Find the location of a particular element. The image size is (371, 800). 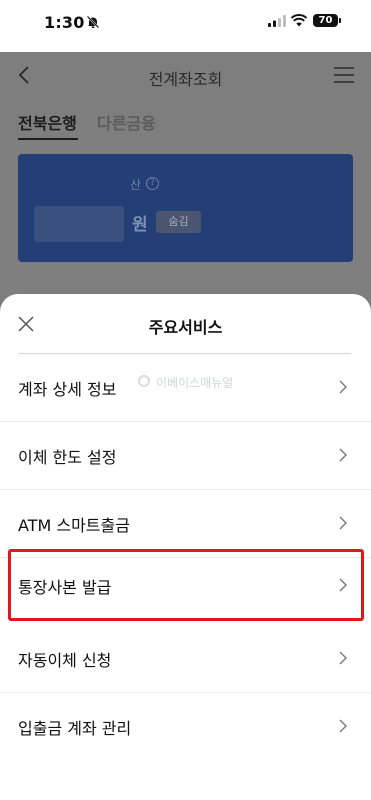

page-title: 전계좌조회 is located at coordinates (185, 79).